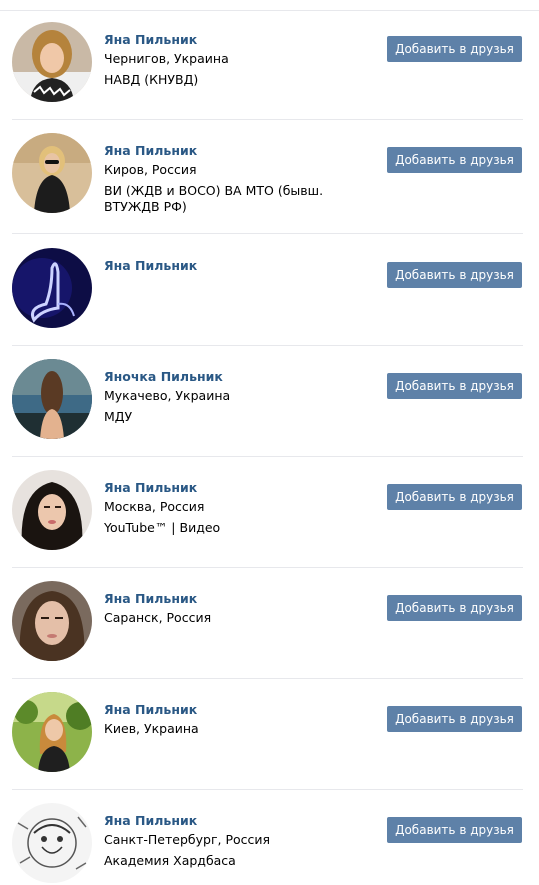 The width and height of the screenshot is (539, 885). Describe the element at coordinates (118, 416) in the screenshot. I see `person-education: МДУ` at that location.